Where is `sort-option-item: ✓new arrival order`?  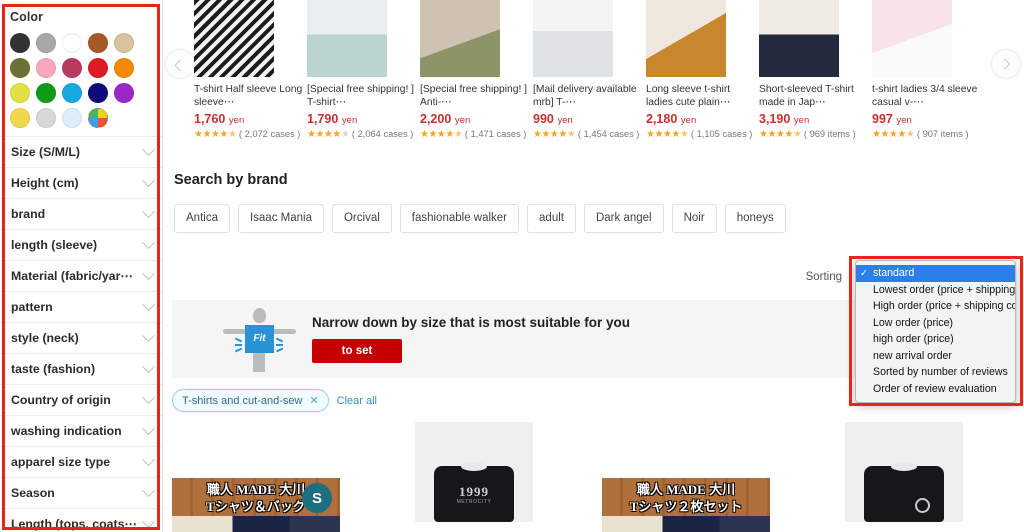
sort-option-item: ✓new arrival order is located at coordinates (935, 356).